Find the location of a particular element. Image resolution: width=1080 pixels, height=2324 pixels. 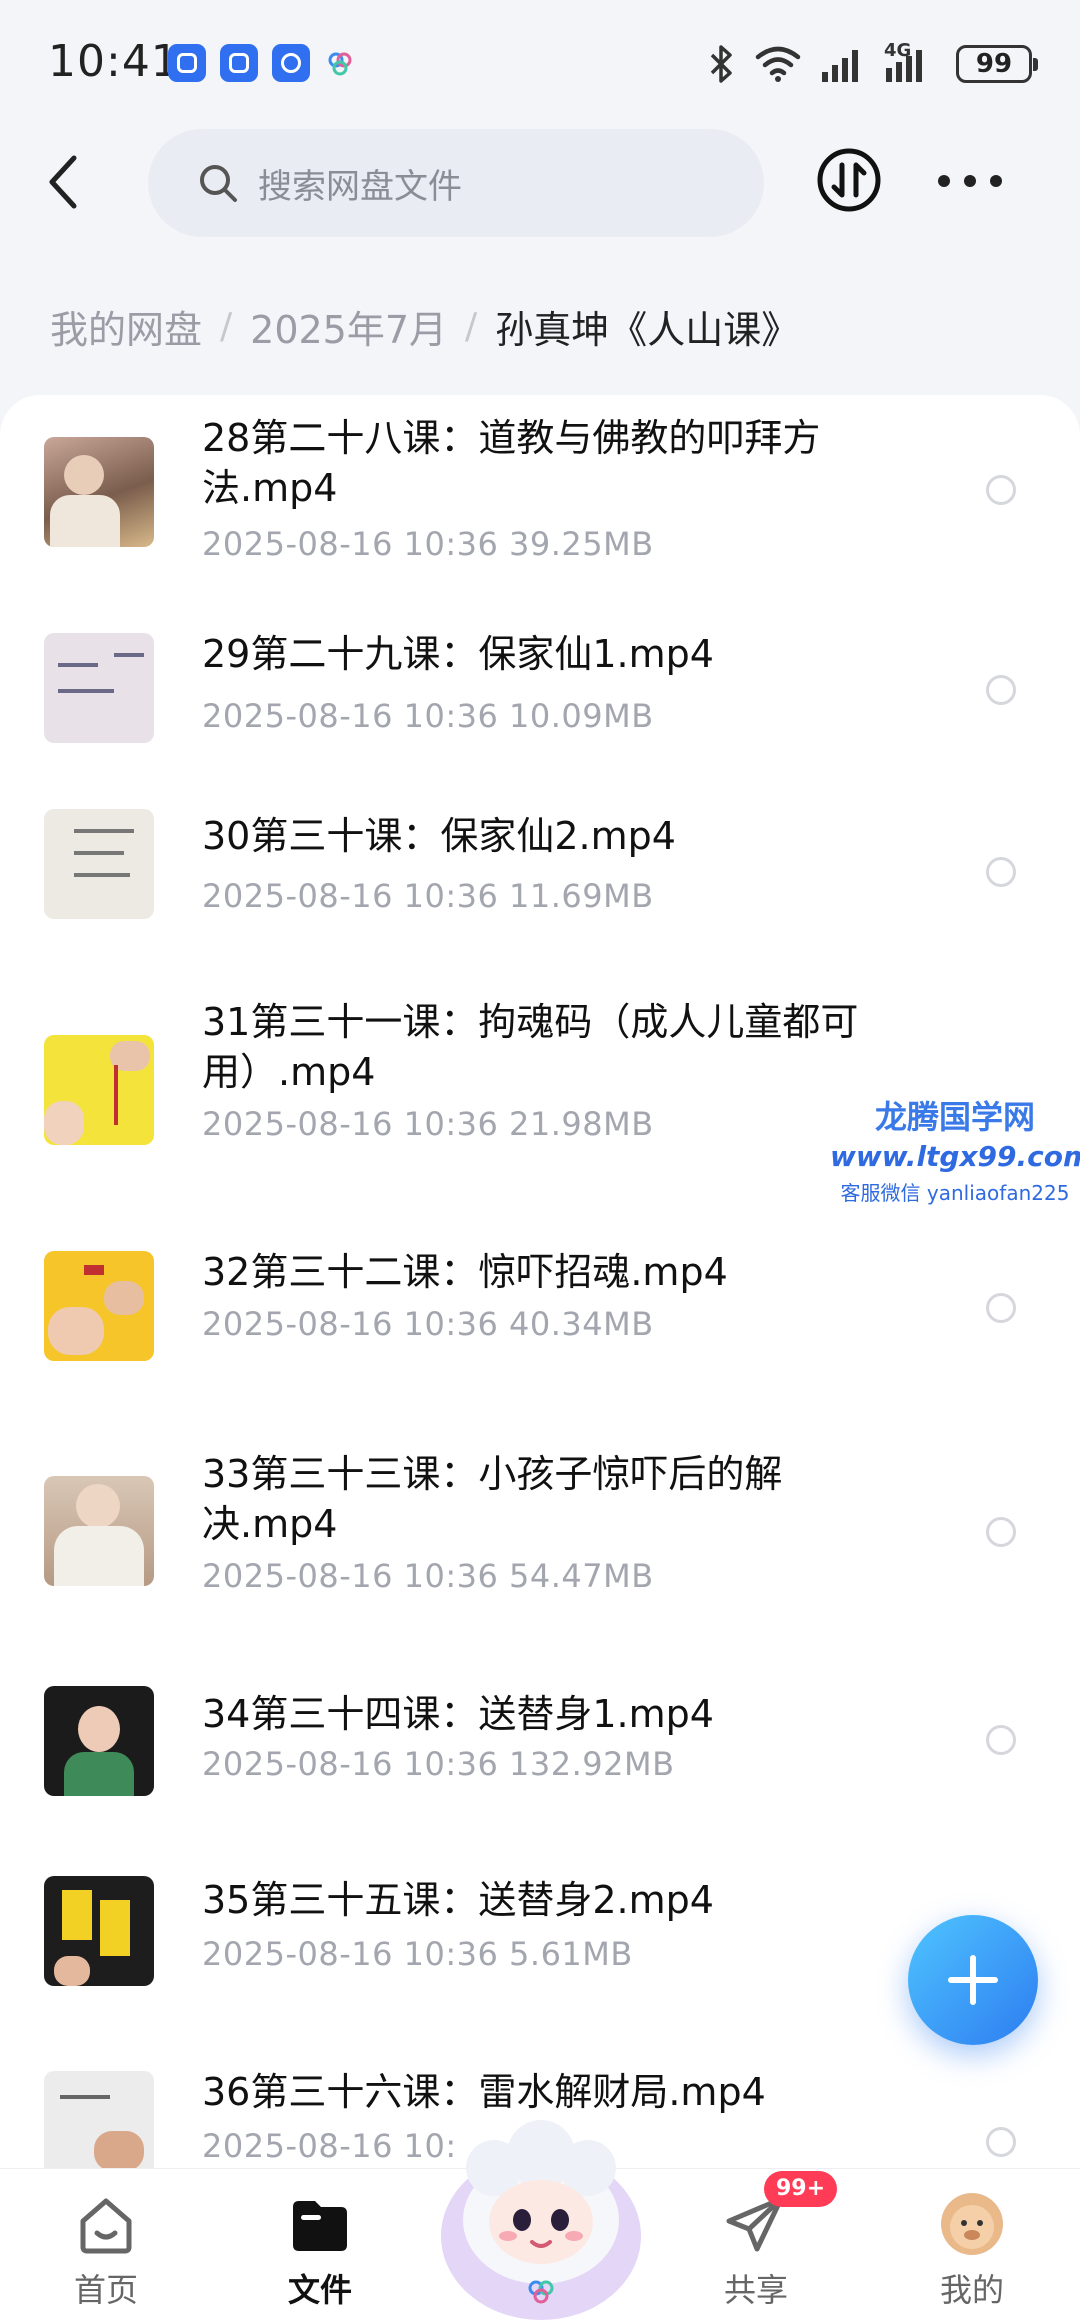

home-icon is located at coordinates (106, 2226).